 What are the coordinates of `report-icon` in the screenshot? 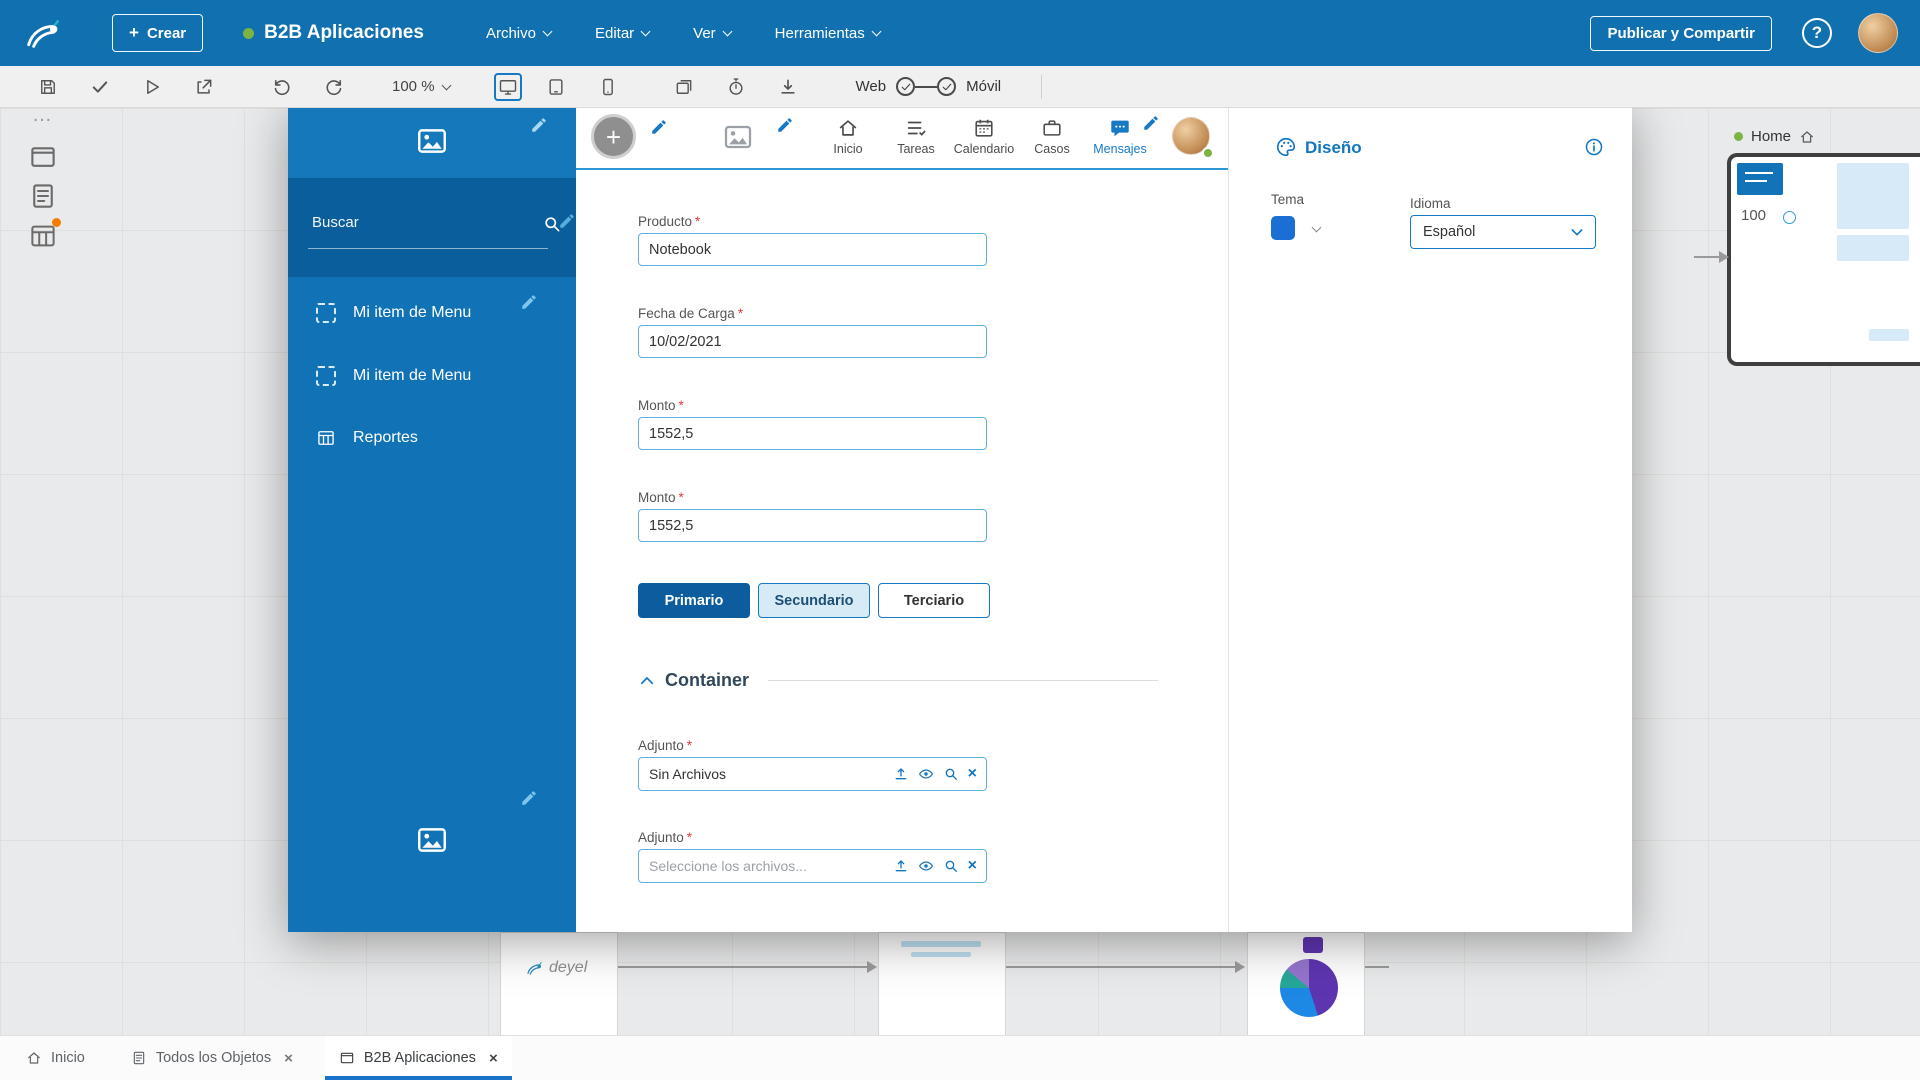 It's located at (326, 438).